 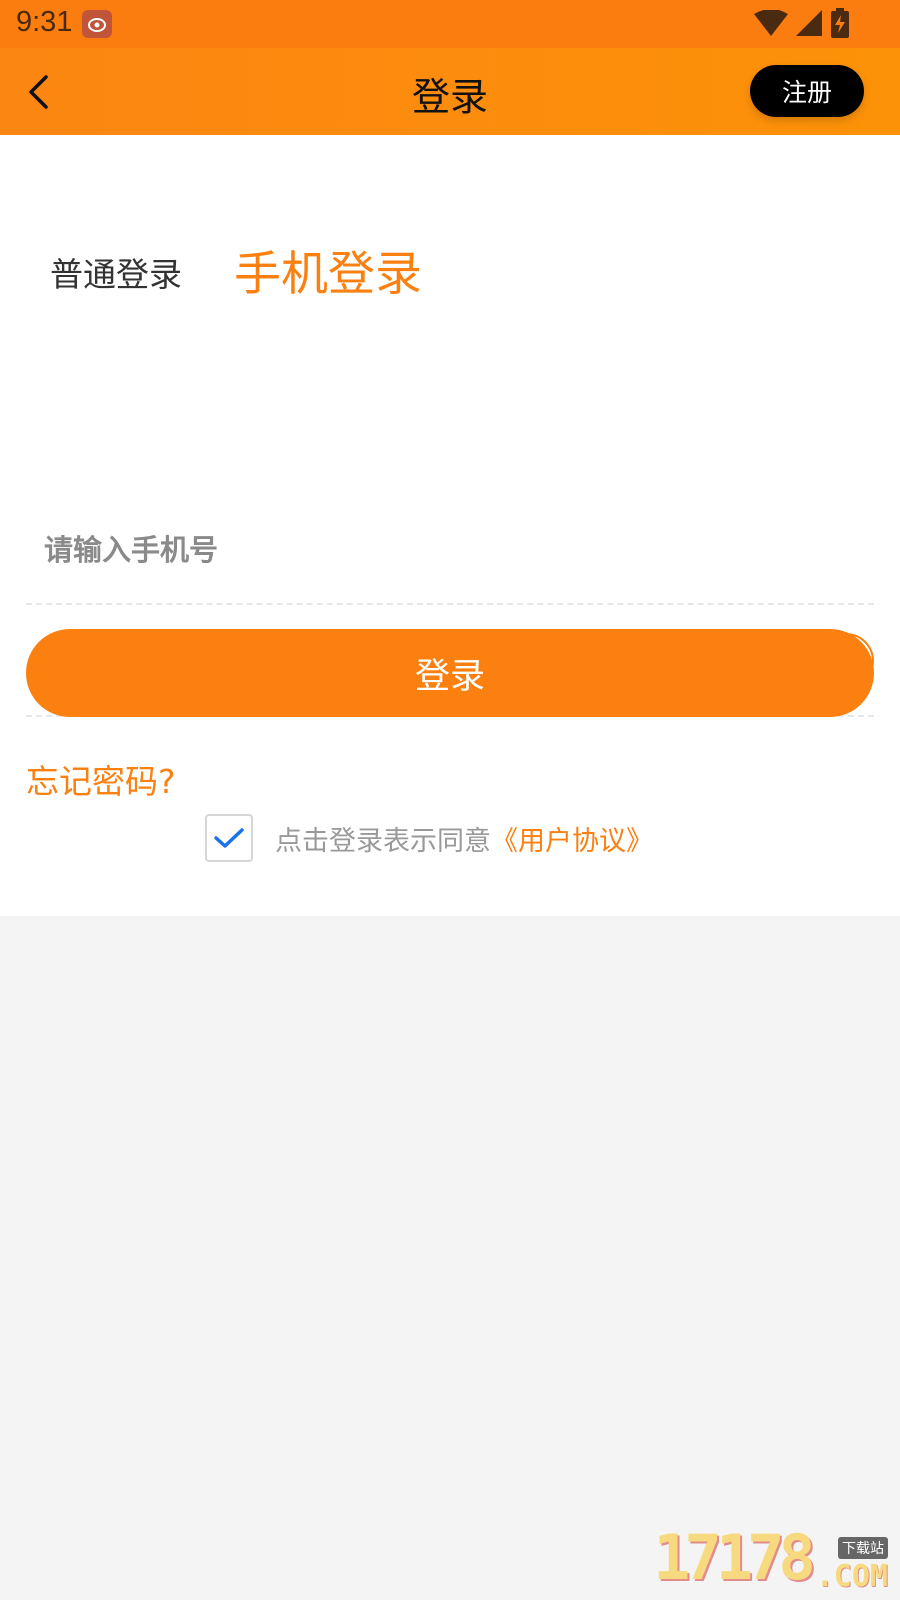 I want to click on checkmark-icon, so click(x=229, y=838).